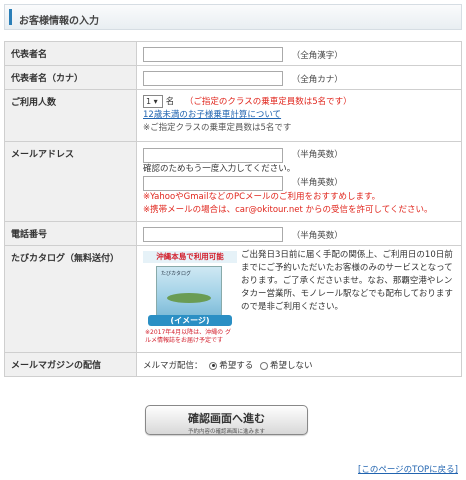  Describe the element at coordinates (70, 77) in the screenshot. I see `label-kana: 代表者名（カナ）` at that location.